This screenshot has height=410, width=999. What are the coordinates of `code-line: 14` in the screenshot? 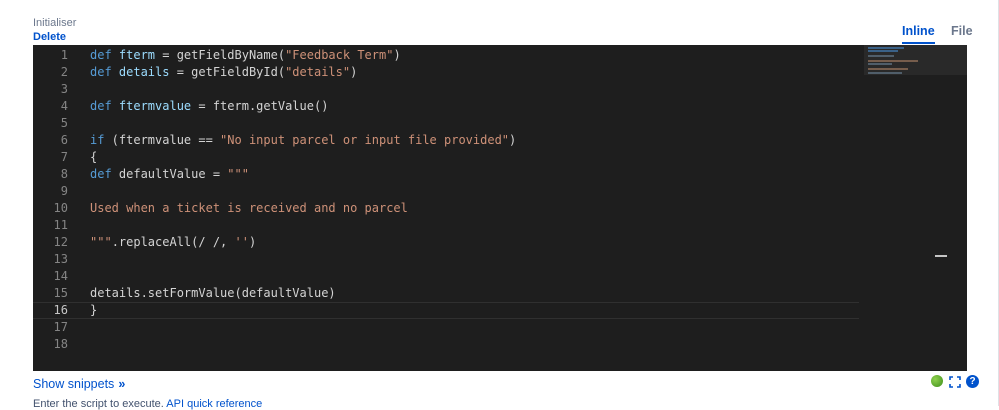 It's located at (446, 276).